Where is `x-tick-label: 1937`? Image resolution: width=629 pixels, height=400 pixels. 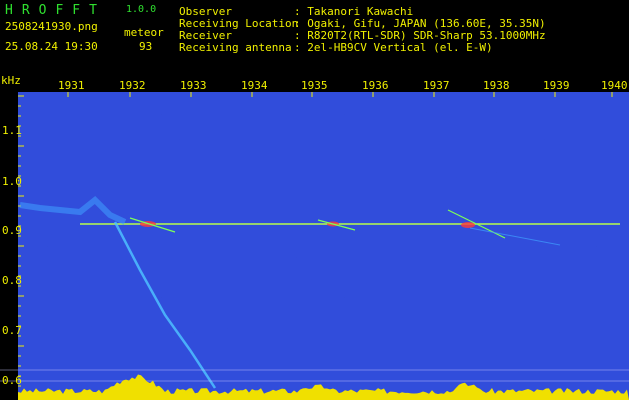 x-tick-label: 1937 is located at coordinates (436, 85).